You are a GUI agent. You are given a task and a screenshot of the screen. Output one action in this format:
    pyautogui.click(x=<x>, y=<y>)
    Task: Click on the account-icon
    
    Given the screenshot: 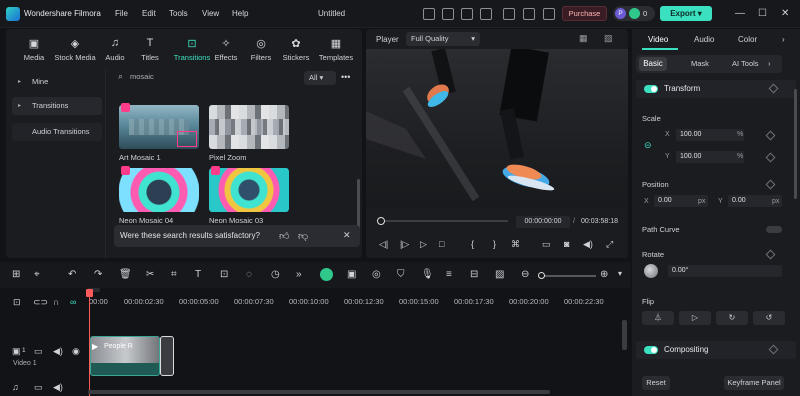 What is the action you would take?
    pyautogui.click(x=448, y=14)
    